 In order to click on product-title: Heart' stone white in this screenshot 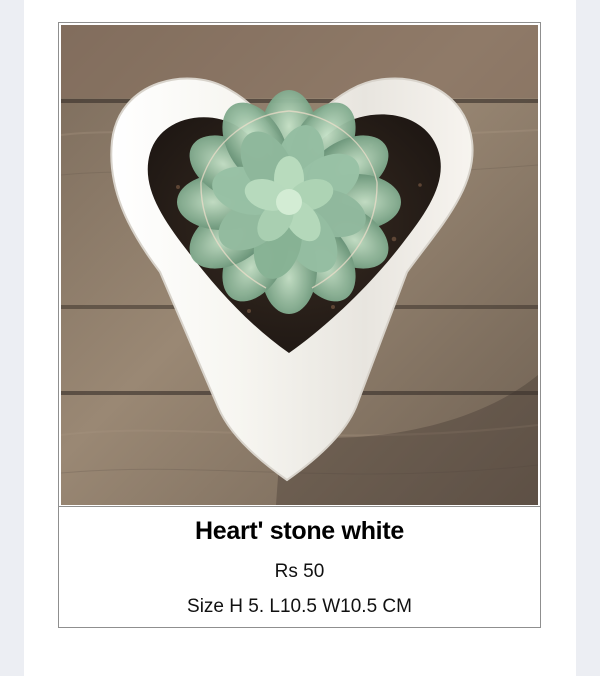, I will do `click(299, 531)`.